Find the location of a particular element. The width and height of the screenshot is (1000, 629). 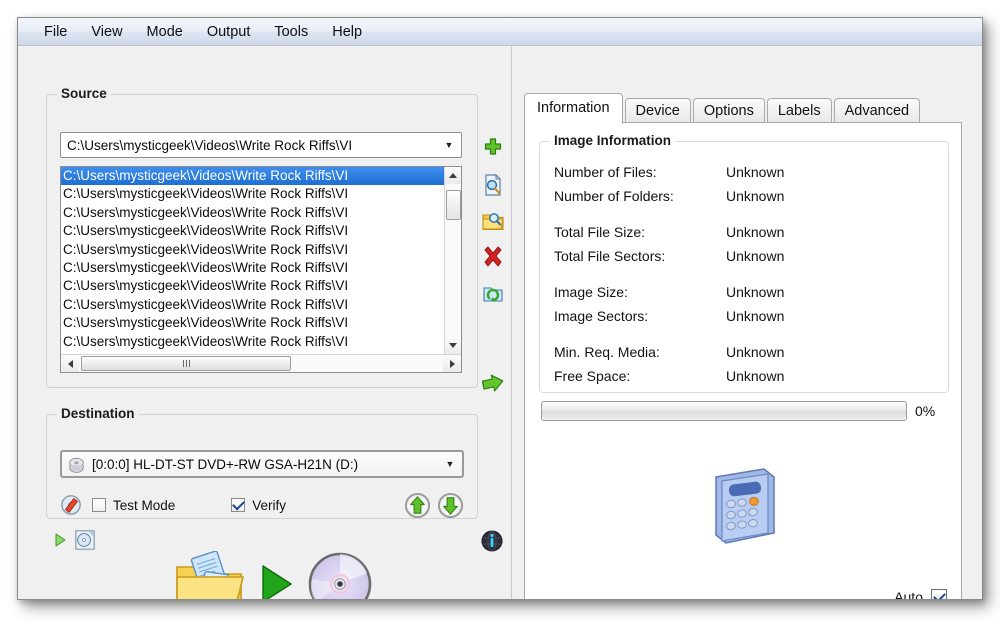

remove-source-button is located at coordinates (493, 257).